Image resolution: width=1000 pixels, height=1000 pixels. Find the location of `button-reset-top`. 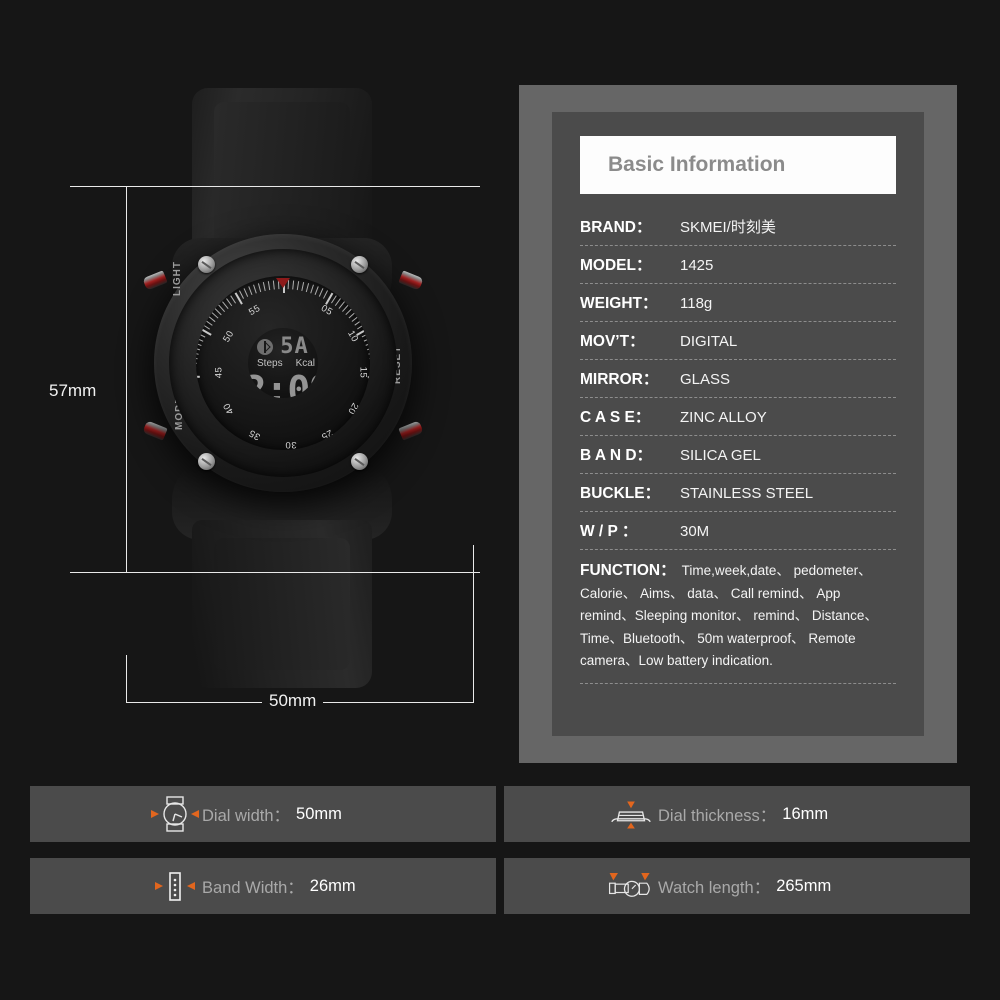

button-reset-top is located at coordinates (411, 280).